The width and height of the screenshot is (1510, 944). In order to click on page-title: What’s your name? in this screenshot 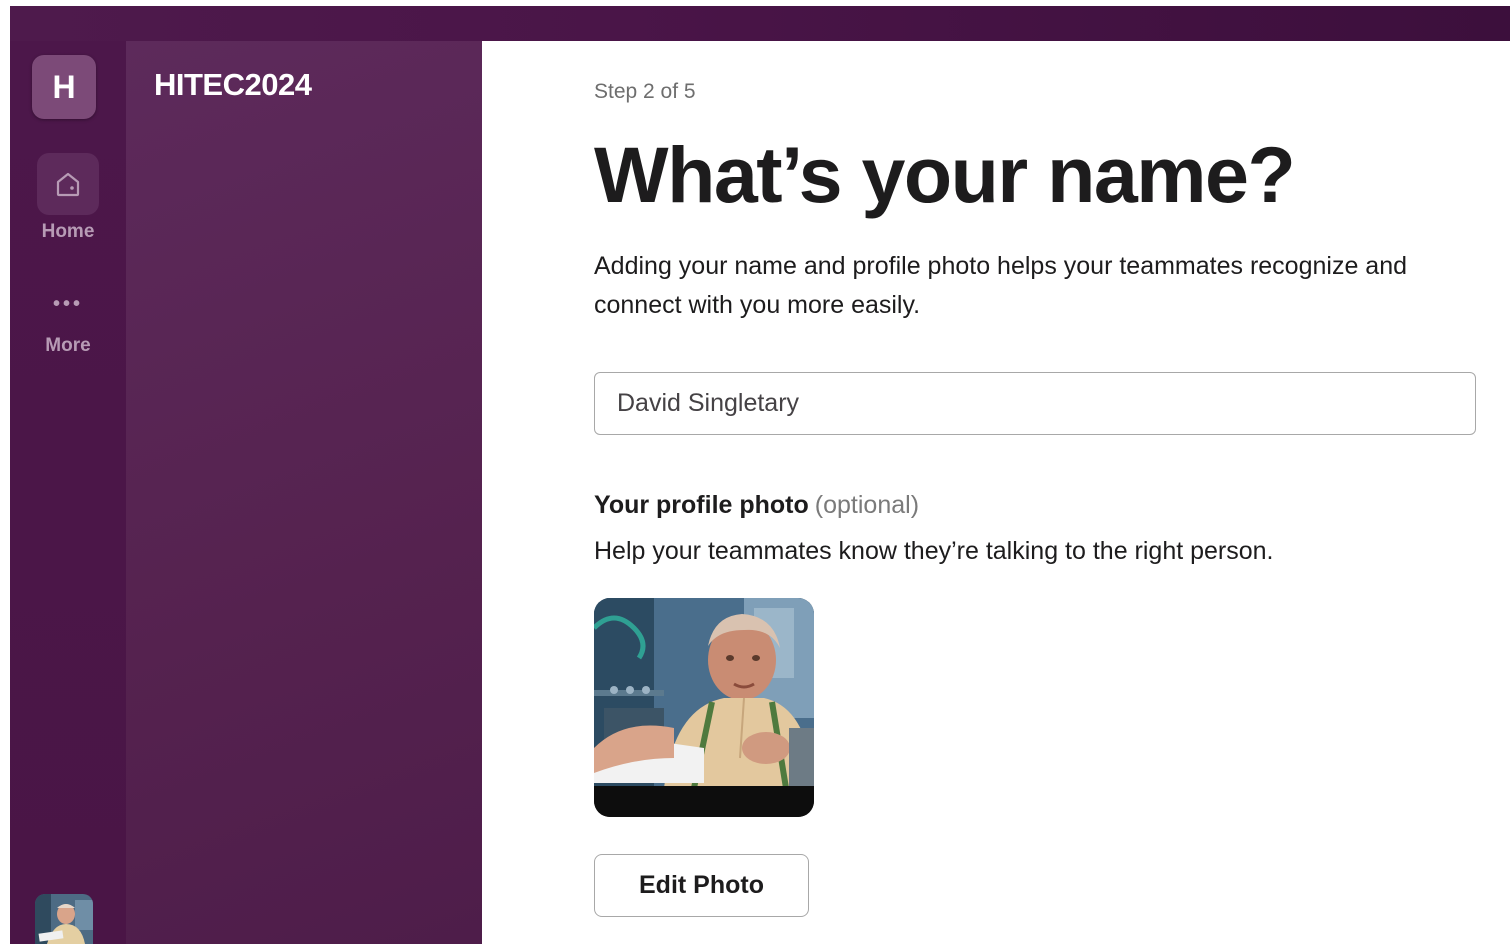, I will do `click(945, 174)`.